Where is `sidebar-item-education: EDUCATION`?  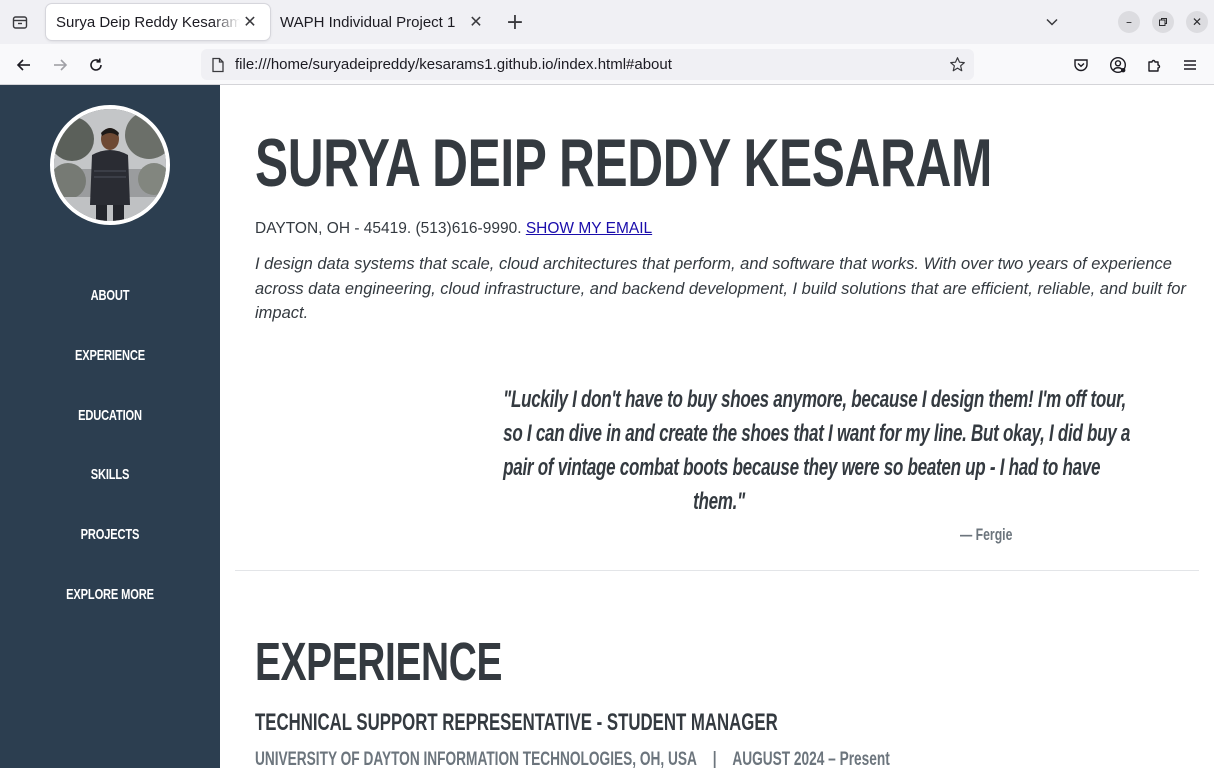
sidebar-item-education: EDUCATION is located at coordinates (110, 415).